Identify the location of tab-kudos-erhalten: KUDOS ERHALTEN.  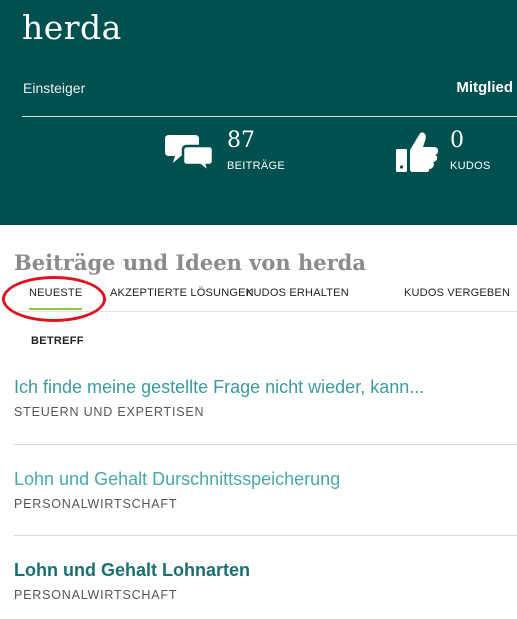
(297, 293).